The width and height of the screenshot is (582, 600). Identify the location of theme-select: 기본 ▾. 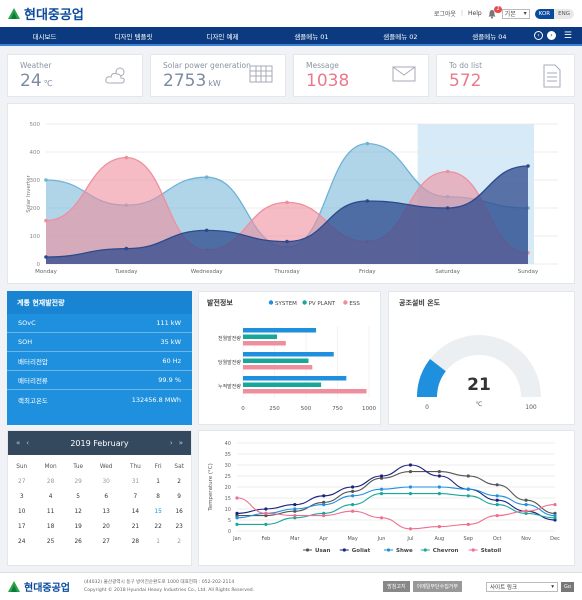
(515, 13).